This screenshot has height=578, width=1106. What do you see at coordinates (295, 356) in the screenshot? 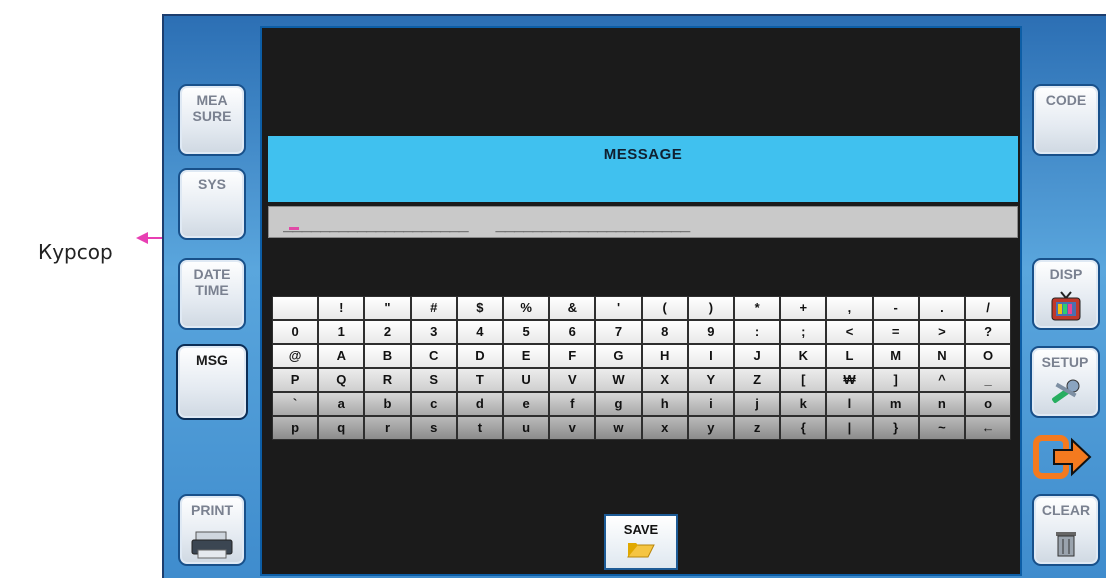
I see `key-2-0: @` at bounding box center [295, 356].